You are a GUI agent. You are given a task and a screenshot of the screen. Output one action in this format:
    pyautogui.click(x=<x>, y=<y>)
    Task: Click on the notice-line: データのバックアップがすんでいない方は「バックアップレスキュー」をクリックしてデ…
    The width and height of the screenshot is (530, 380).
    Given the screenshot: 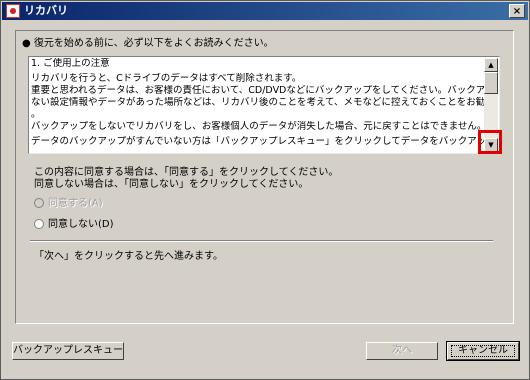 What is the action you would take?
    pyautogui.click(x=258, y=141)
    